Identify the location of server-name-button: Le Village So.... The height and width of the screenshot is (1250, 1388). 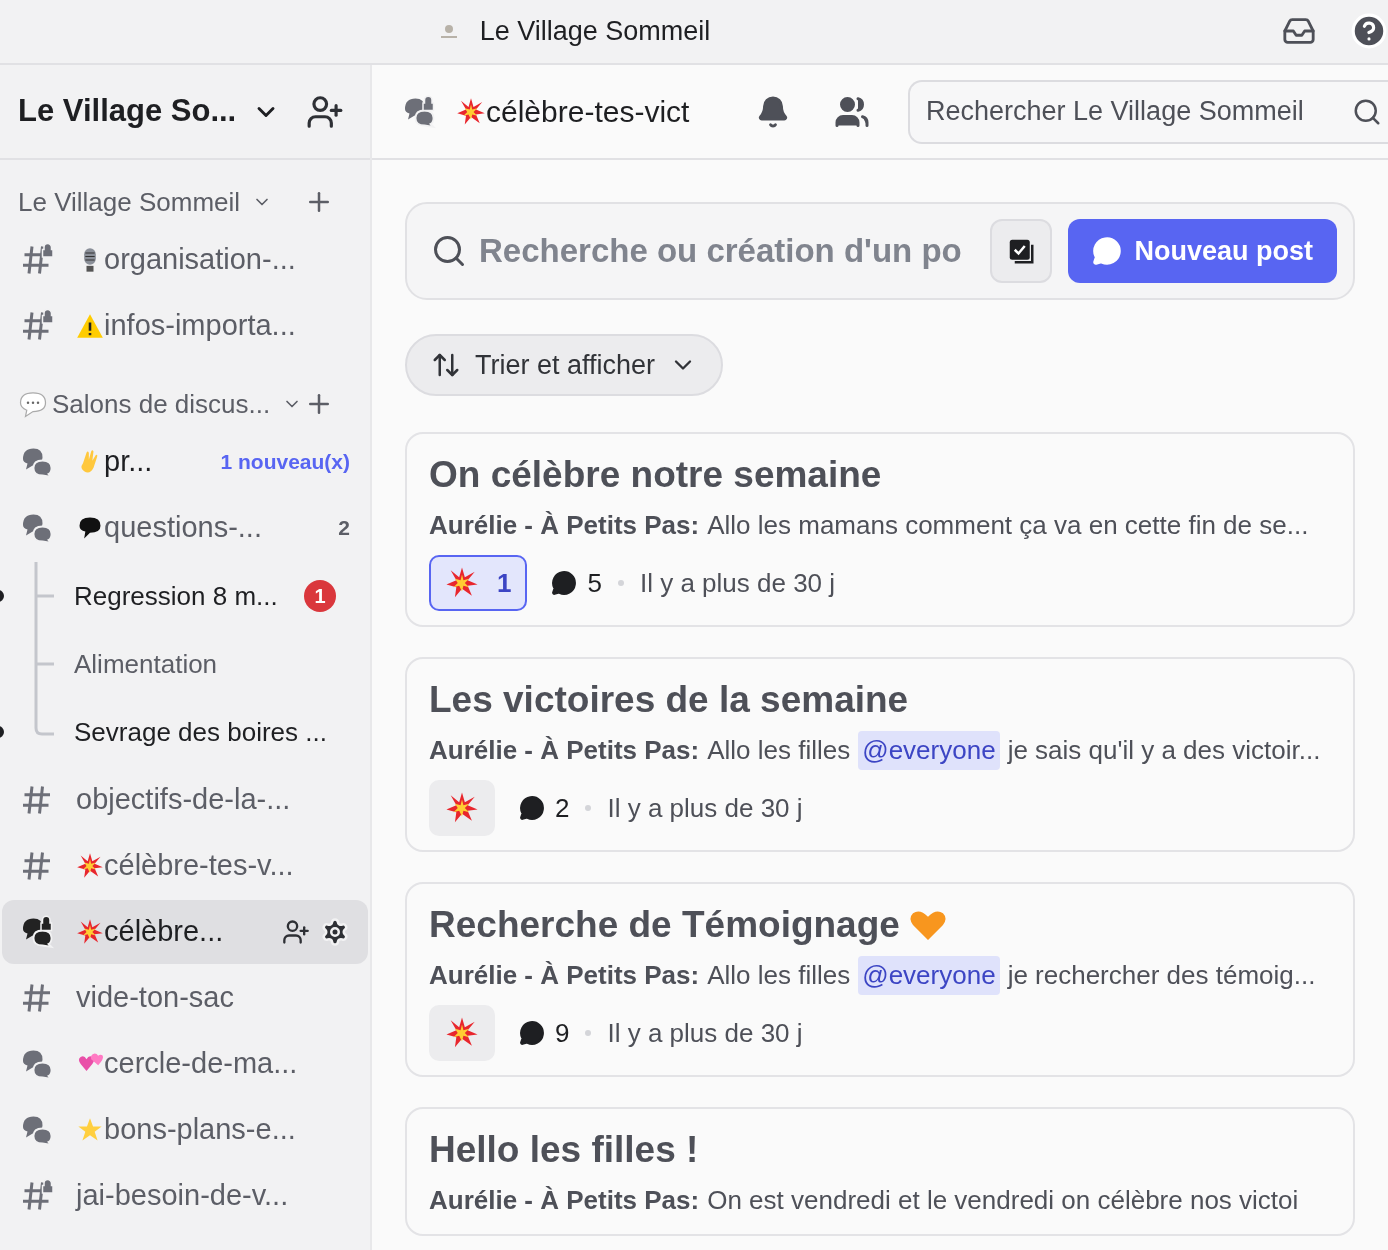
(149, 111).